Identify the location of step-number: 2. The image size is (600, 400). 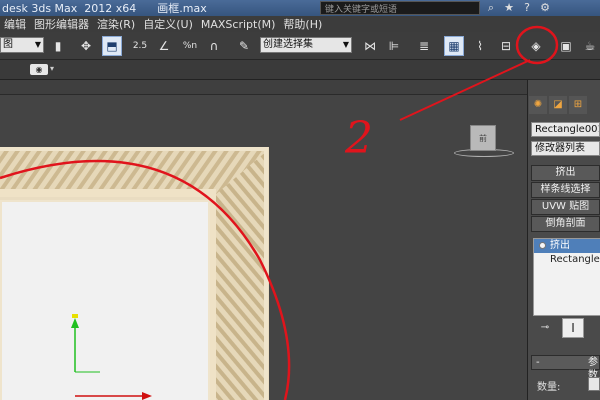
(358, 138).